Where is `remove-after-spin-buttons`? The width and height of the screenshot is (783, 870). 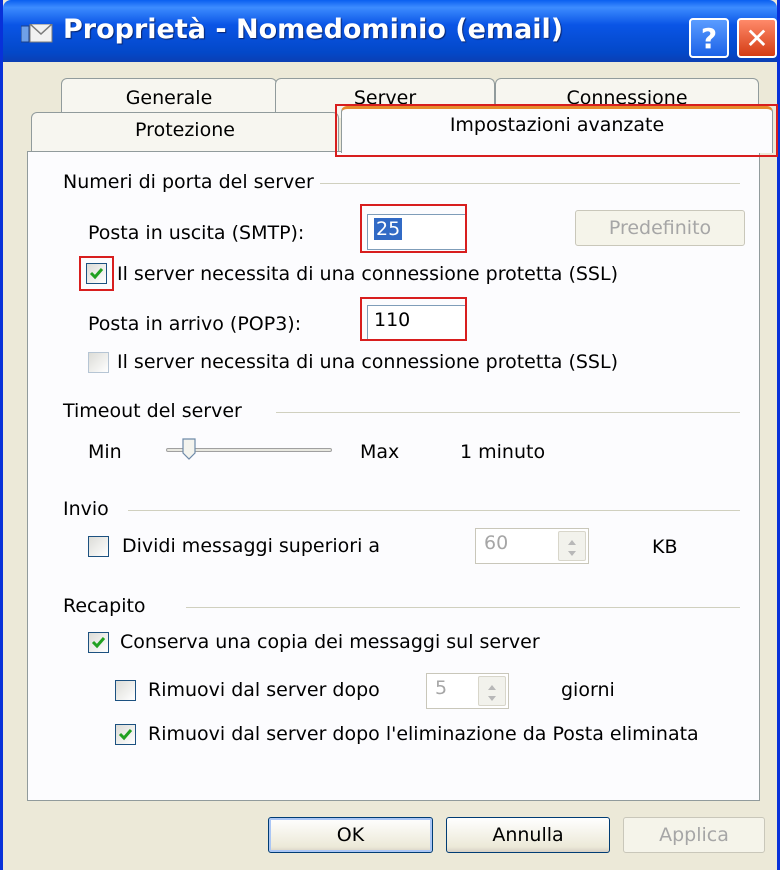
remove-after-spin-buttons is located at coordinates (492, 691).